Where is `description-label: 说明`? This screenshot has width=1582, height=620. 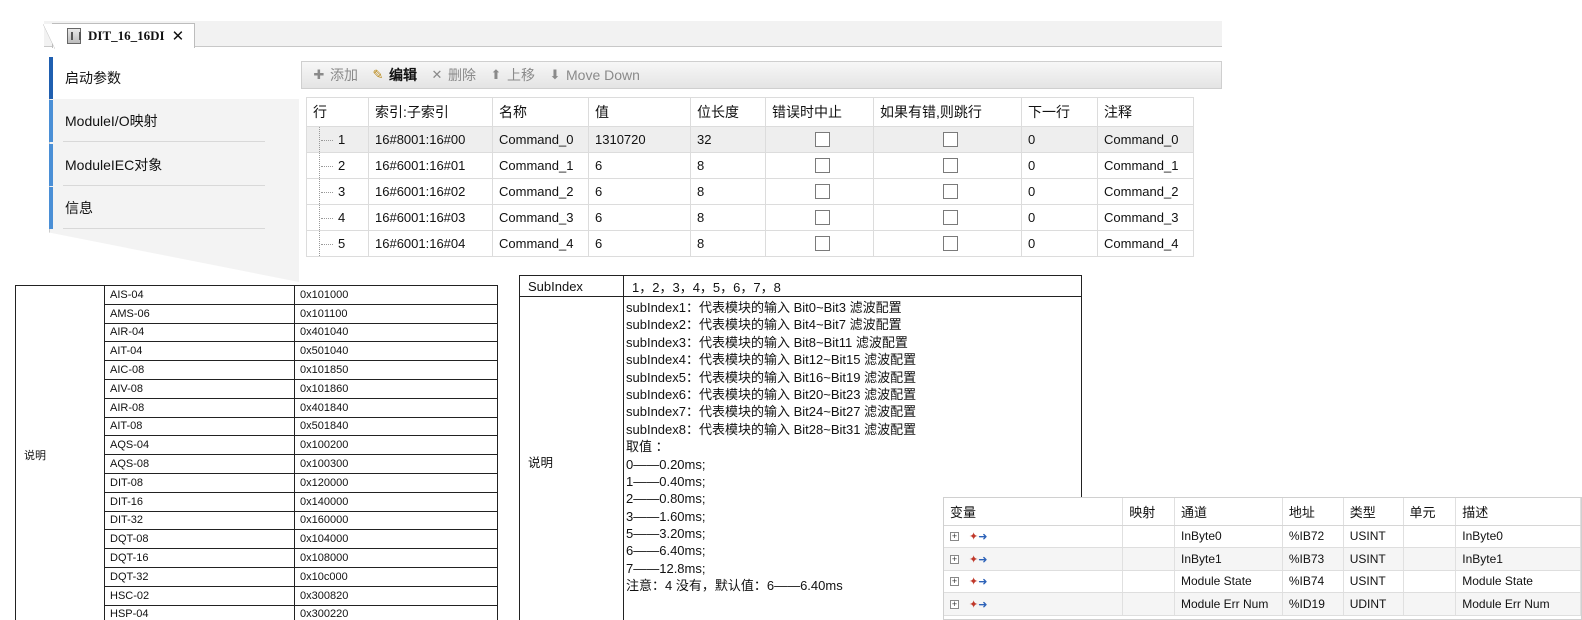 description-label: 说明 is located at coordinates (60, 452).